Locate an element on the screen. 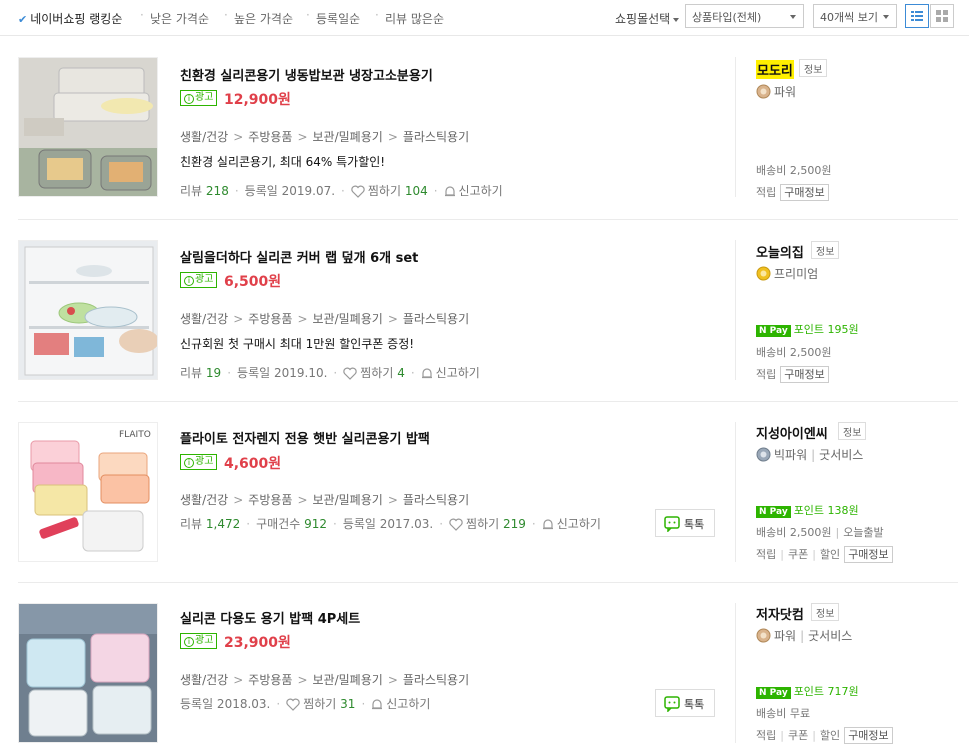 The height and width of the screenshot is (756, 969). sort-ranking: ✔ 네이버쇼핑 랭킹순 is located at coordinates (70, 18).